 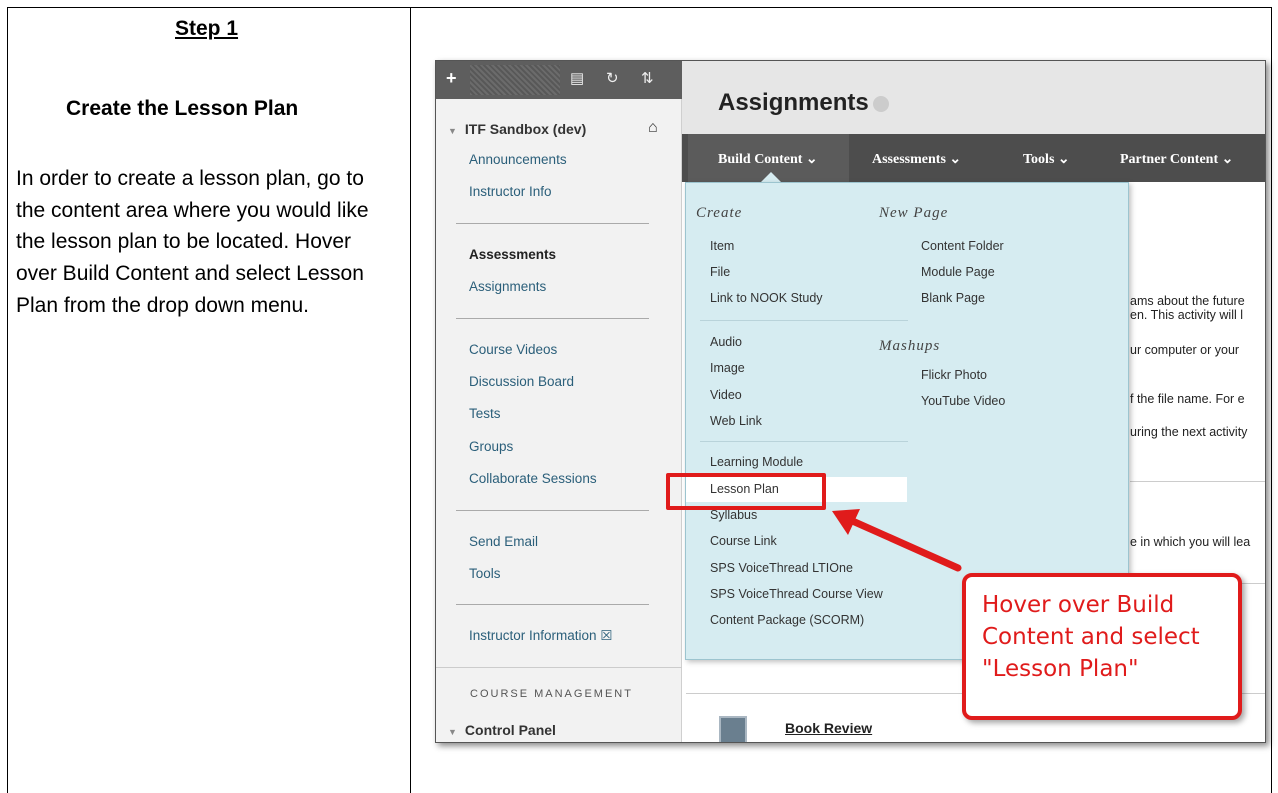 I want to click on refresh-icon: ↻, so click(x=612, y=78).